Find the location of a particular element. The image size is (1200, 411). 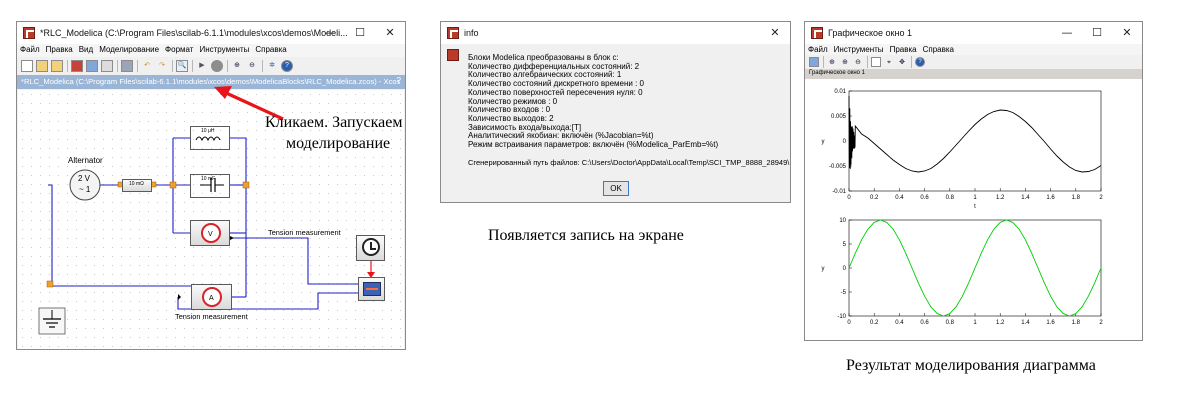

maximize-button: ☐ is located at coordinates (360, 33).